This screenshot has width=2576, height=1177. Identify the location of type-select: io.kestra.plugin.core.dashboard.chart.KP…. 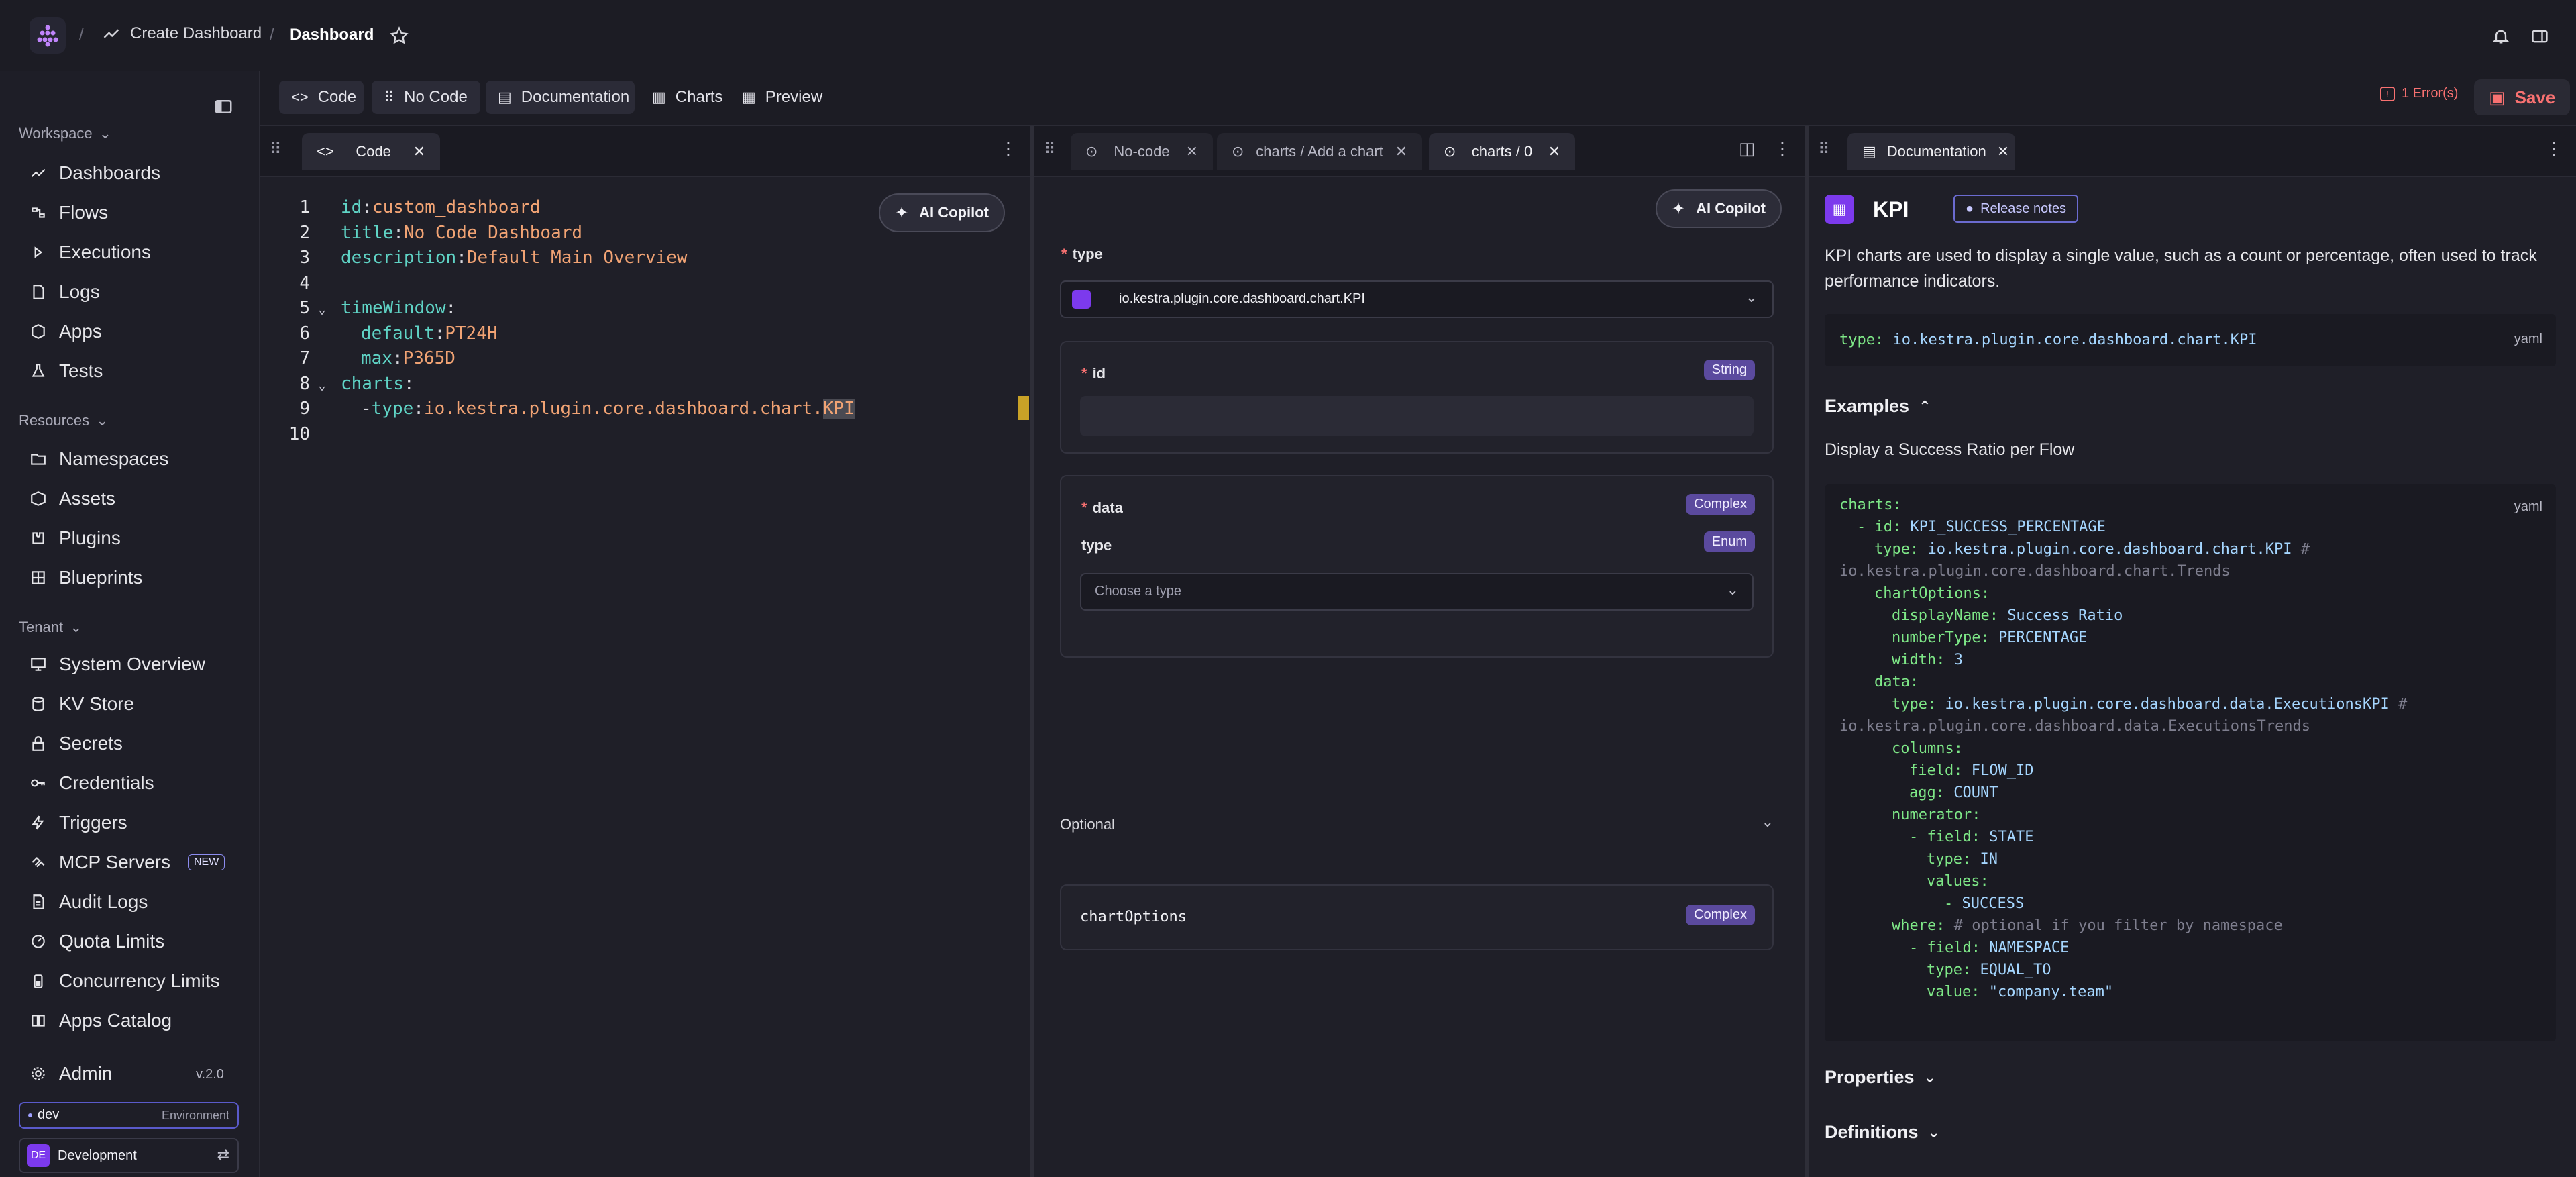
(1417, 299).